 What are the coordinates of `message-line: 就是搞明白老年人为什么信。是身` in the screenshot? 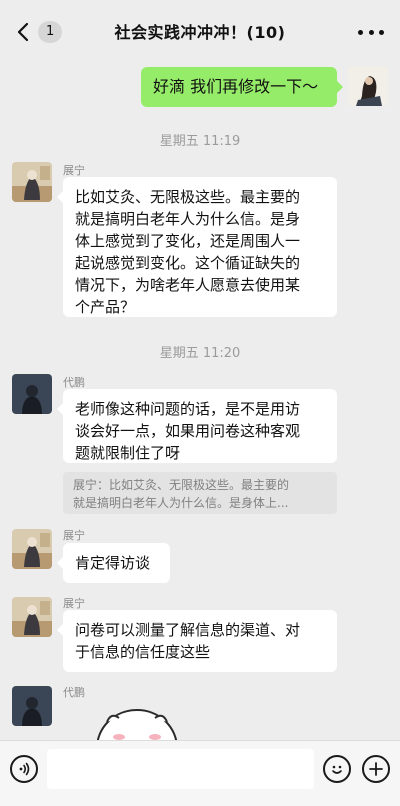 It's located at (188, 219).